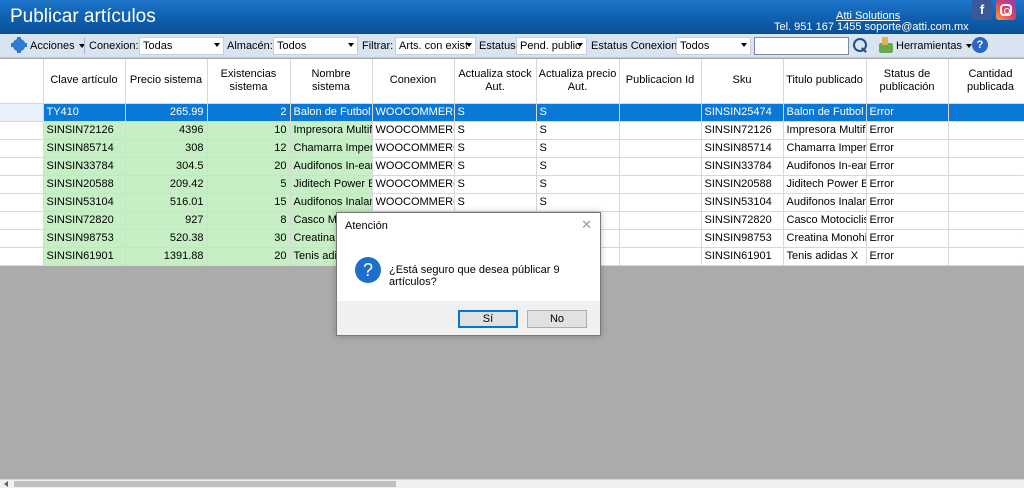  Describe the element at coordinates (57, 46) in the screenshot. I see `acciones-menu: Acciones` at that location.